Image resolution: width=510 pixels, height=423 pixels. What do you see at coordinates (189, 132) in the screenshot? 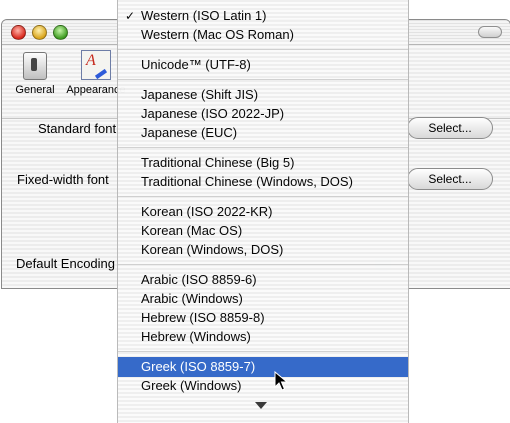
I see `menu-item-label: Japanese (EUC)` at bounding box center [189, 132].